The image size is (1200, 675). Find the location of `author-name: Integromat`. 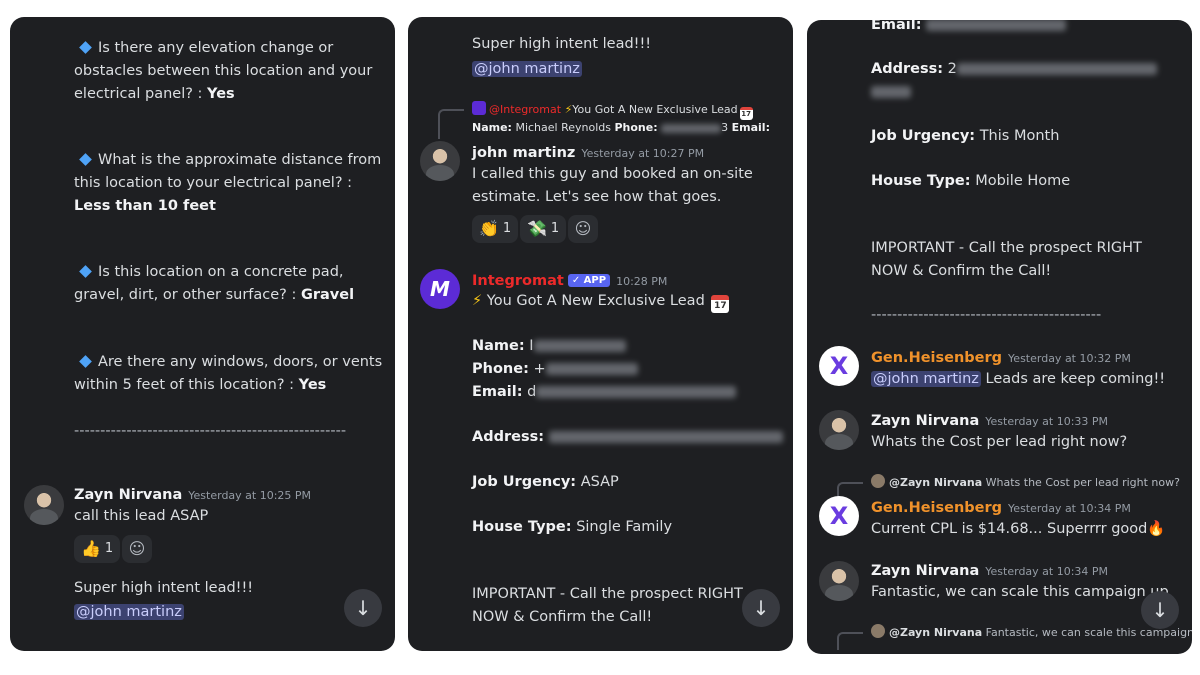

author-name: Integromat is located at coordinates (518, 281).